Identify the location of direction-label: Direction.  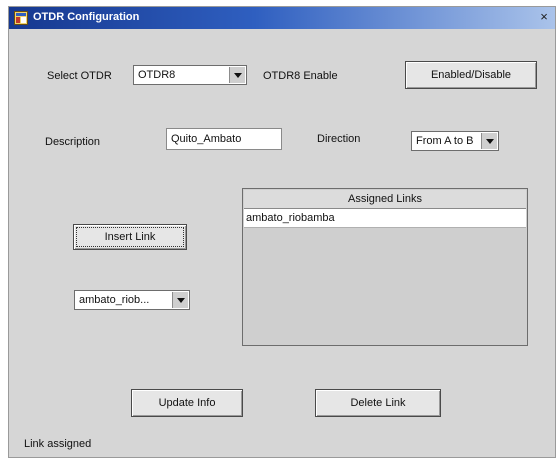
(339, 139).